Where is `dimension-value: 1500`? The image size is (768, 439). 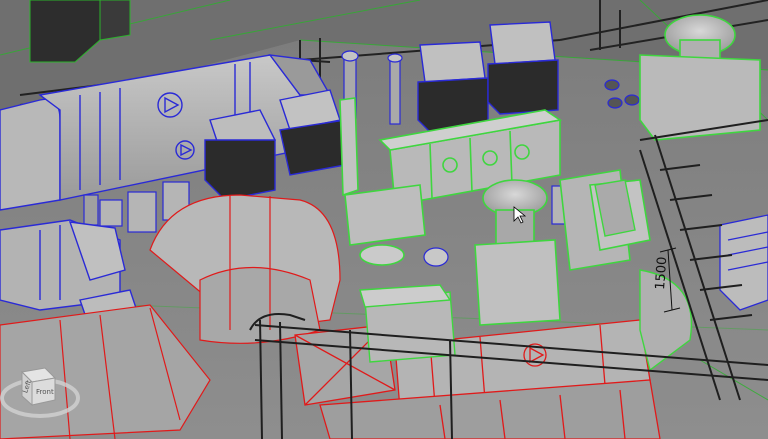 dimension-value: 1500 is located at coordinates (661, 273).